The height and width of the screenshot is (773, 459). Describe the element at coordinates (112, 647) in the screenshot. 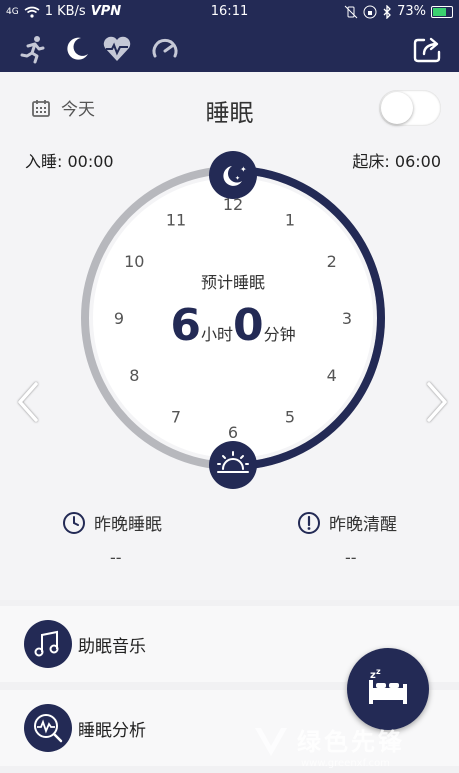

I see `sleep-music-label: 助眠音乐` at that location.